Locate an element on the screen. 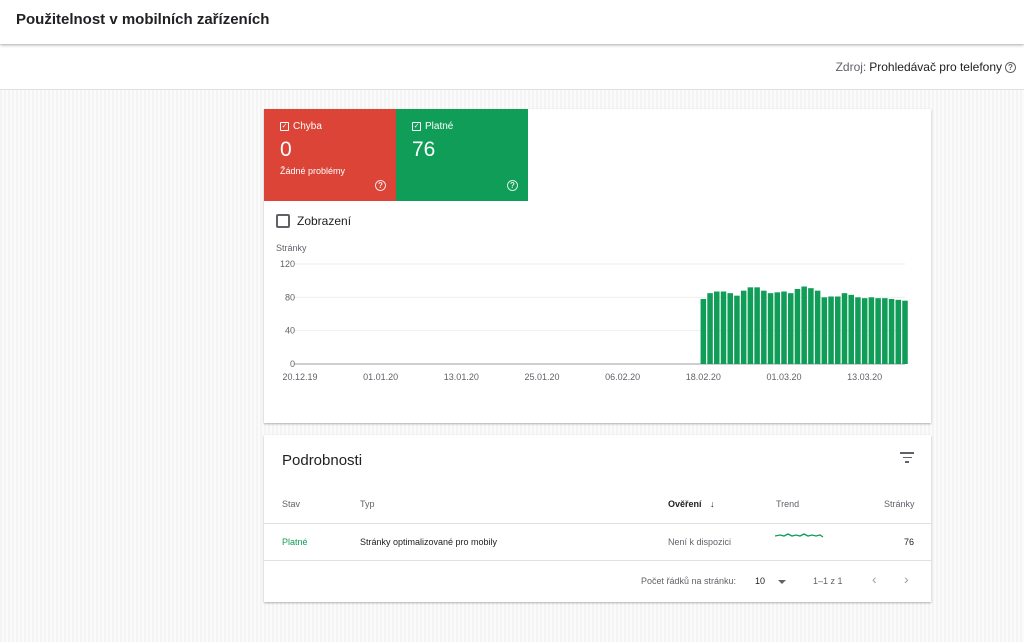 The height and width of the screenshot is (642, 1024). valid-label: Platné is located at coordinates (439, 126).